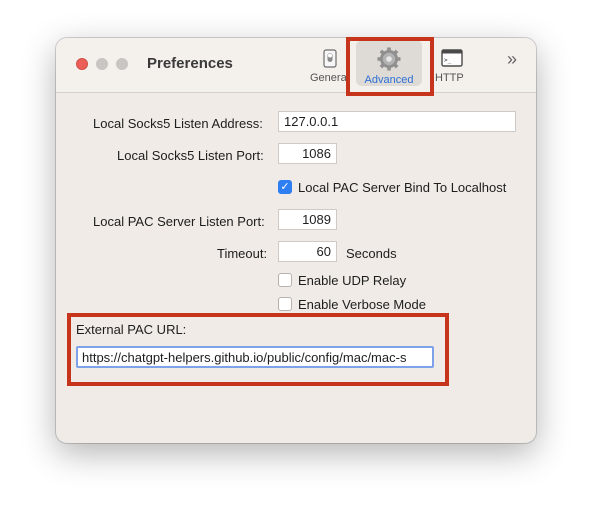  I want to click on zoom-button, so click(122, 64).